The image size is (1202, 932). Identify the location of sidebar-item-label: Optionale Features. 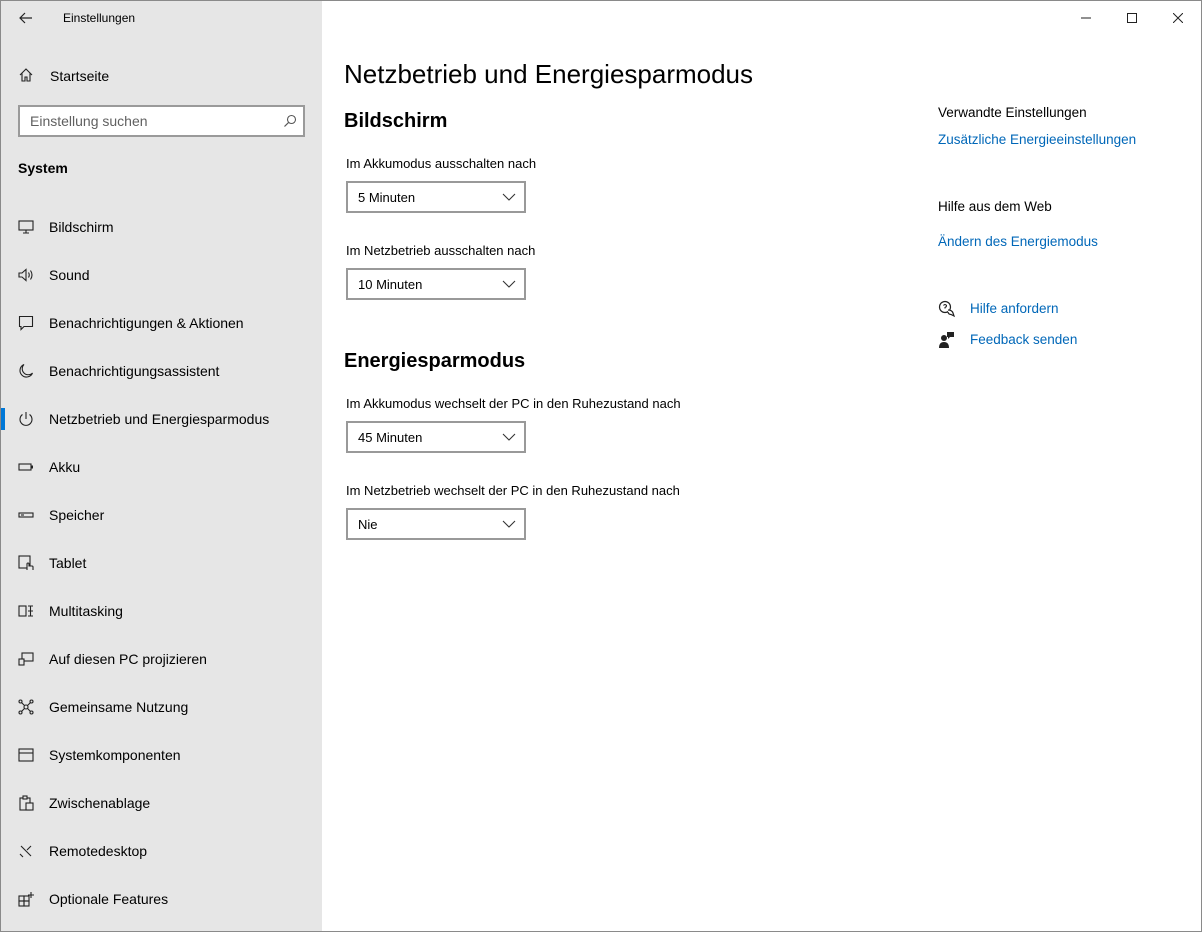
(109, 899).